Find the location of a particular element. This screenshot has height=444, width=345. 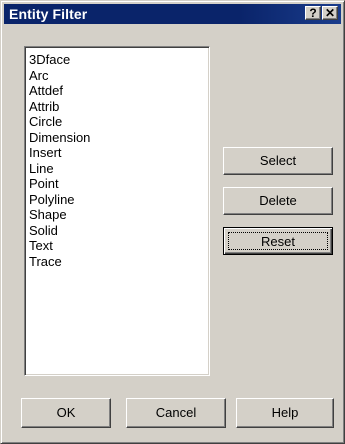

list-item: Attdef is located at coordinates (119, 91).